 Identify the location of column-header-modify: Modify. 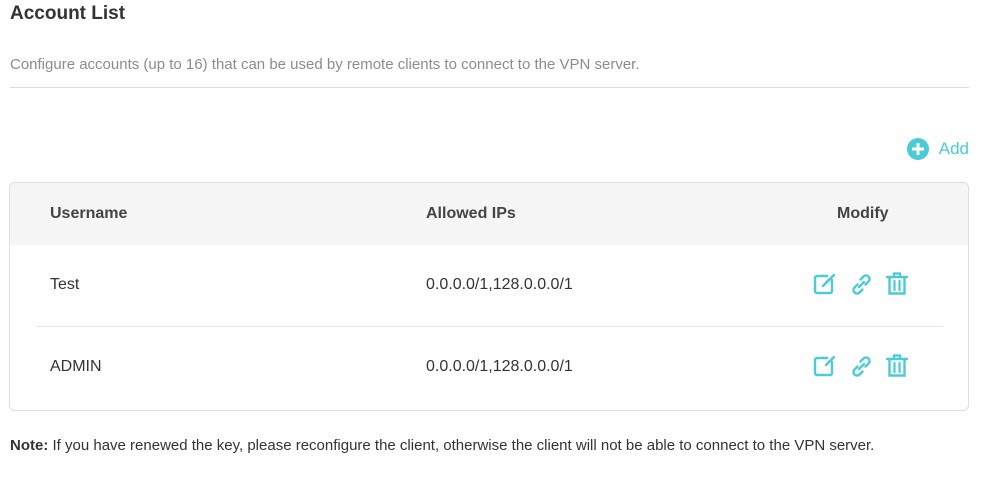
(863, 213).